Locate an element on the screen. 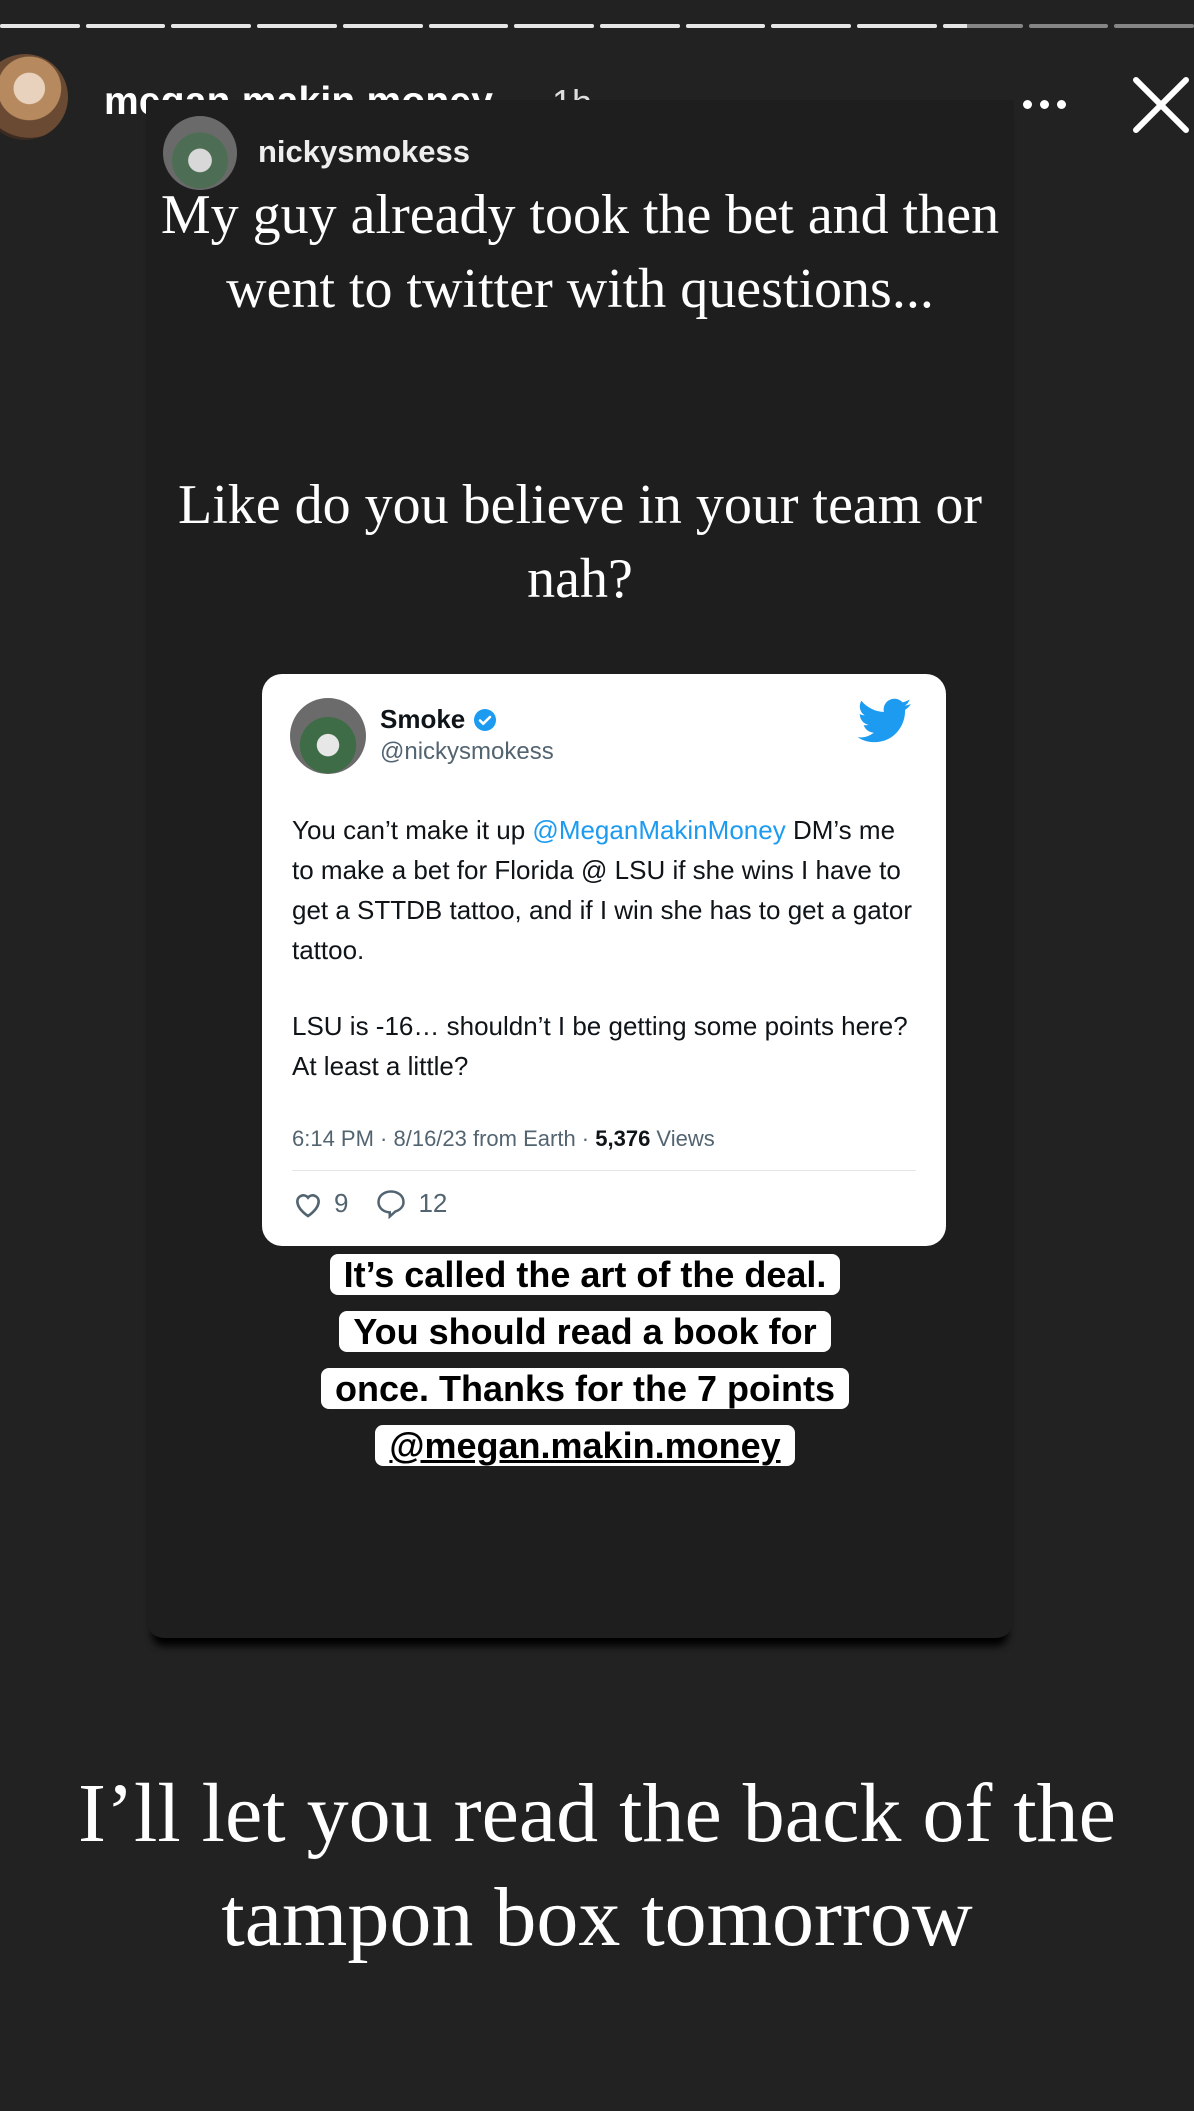 This screenshot has width=1194, height=2111. like-count: 9 is located at coordinates (341, 1203).